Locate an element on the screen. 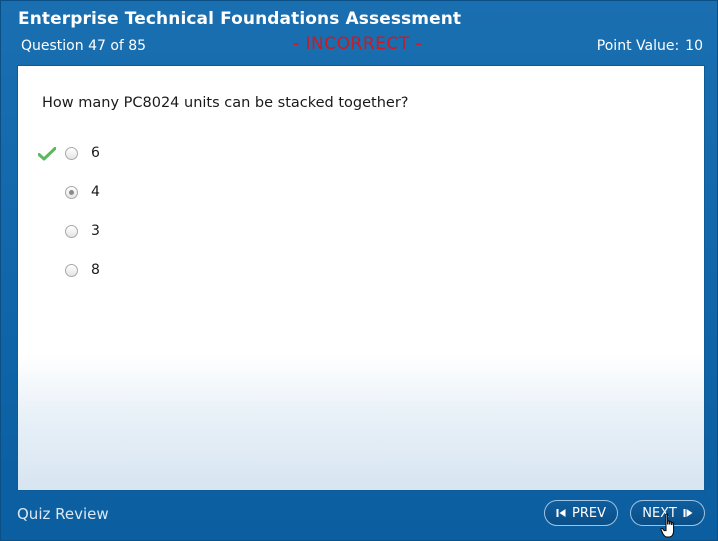 Image resolution: width=718 pixels, height=541 pixels. point-value: Point Value: 10 is located at coordinates (650, 46).